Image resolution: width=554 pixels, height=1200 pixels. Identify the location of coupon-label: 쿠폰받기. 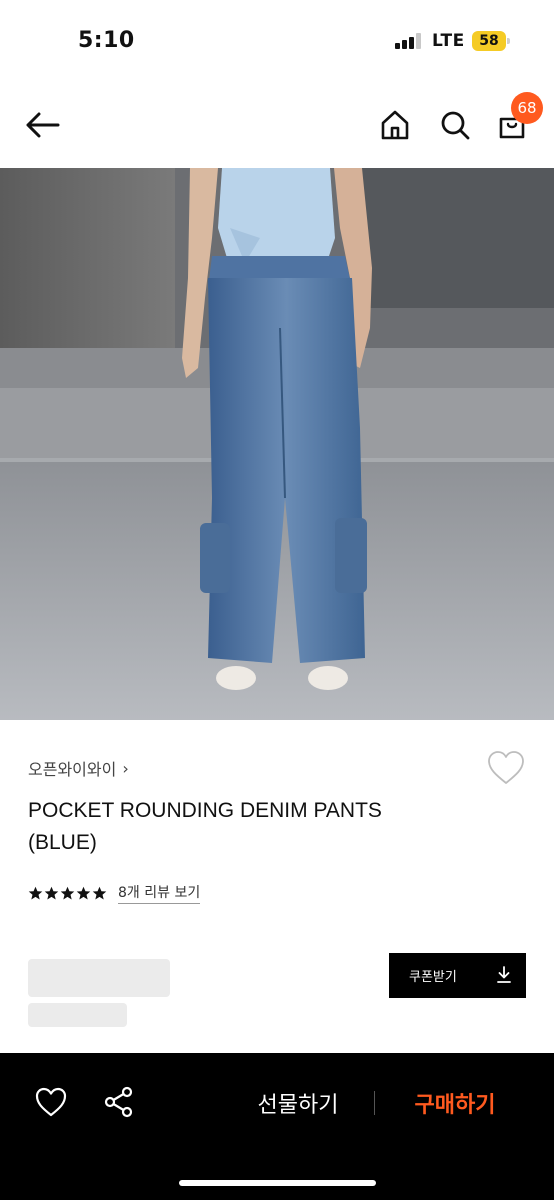
(433, 977).